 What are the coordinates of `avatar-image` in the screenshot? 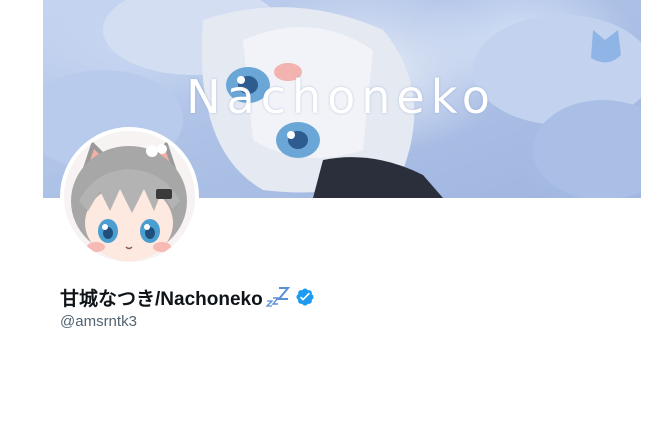 It's located at (129, 196).